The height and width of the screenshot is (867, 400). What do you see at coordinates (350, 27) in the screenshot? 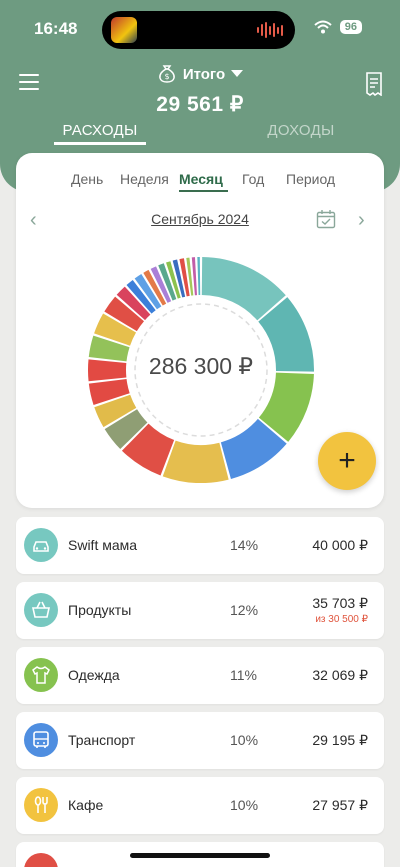
I see `battery-indicator: 96` at bounding box center [350, 27].